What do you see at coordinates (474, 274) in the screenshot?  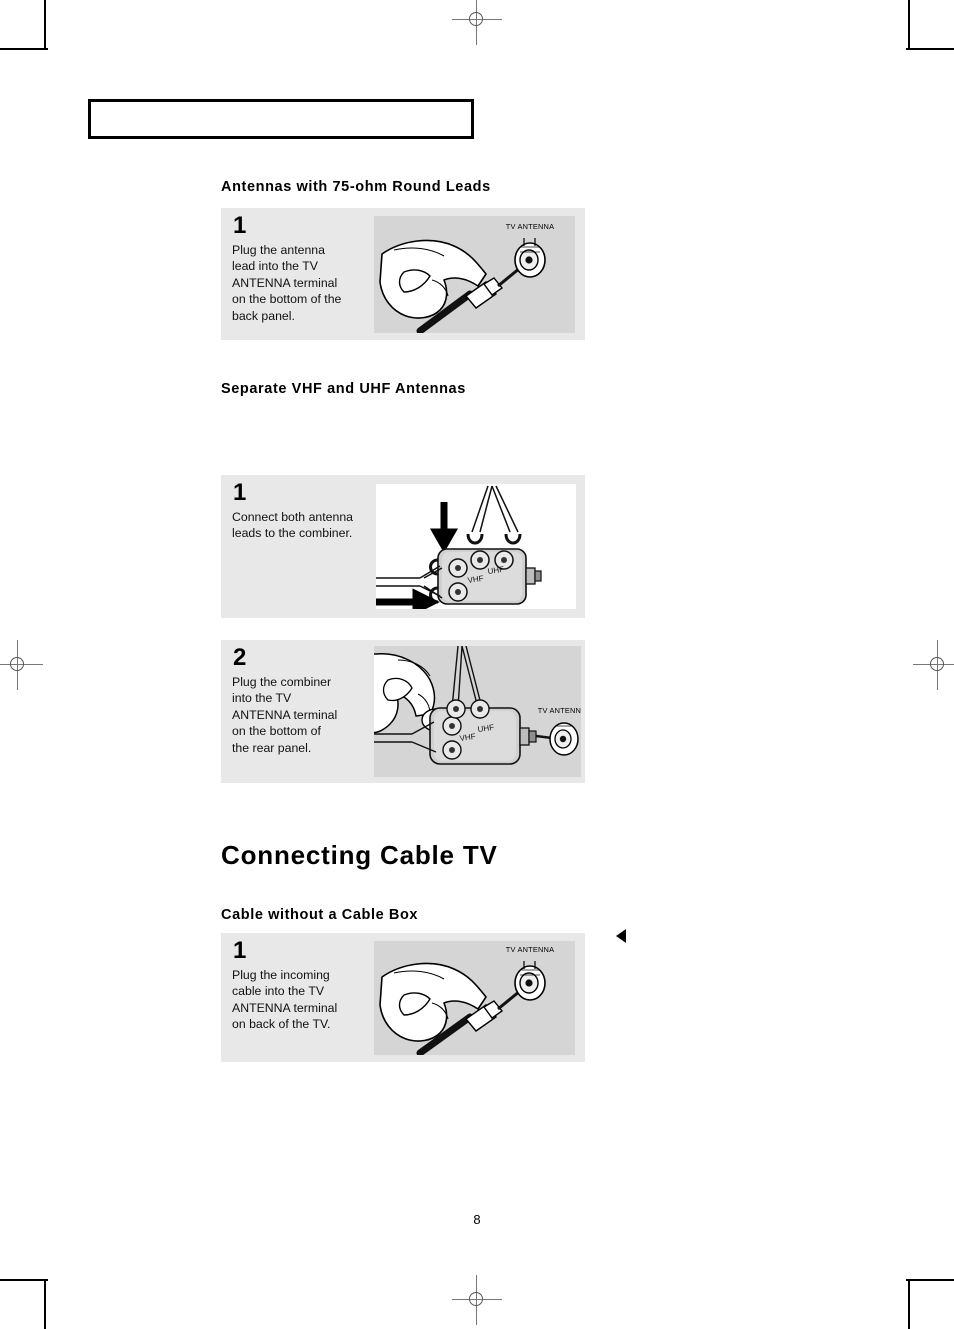 I see `illustration-hand-plugging-antenna: TV ANTENNA` at bounding box center [474, 274].